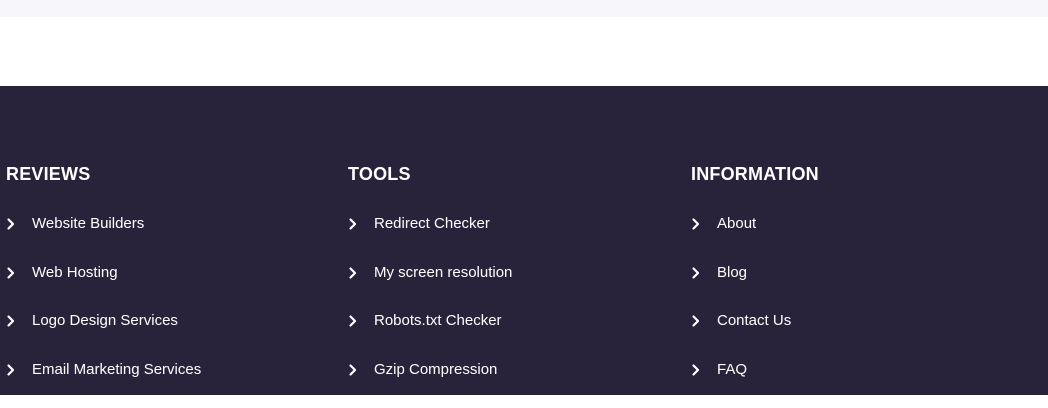  What do you see at coordinates (88, 224) in the screenshot?
I see `footer-link-label: Website Builders` at bounding box center [88, 224].